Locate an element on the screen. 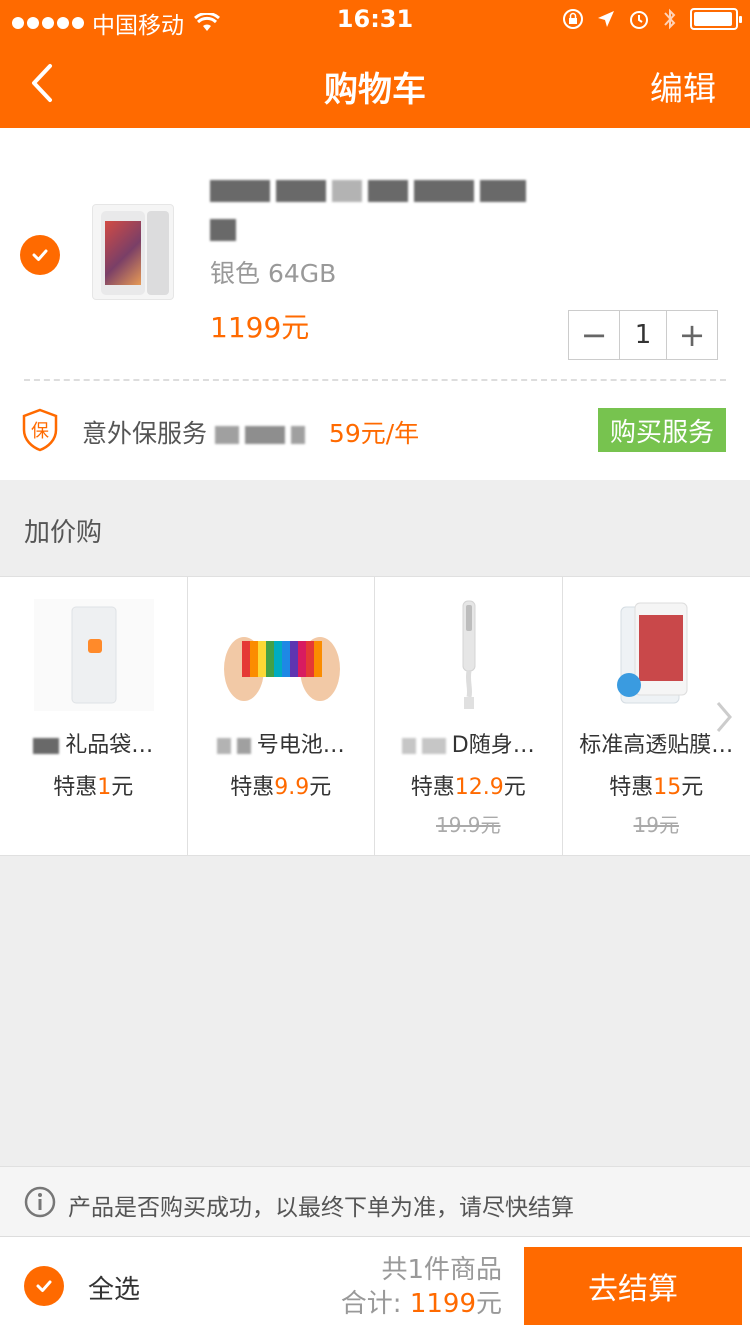 This screenshot has width=750, height=1334. order-summary: 共1件商品 合计: 1199元 is located at coordinates (421, 1287).